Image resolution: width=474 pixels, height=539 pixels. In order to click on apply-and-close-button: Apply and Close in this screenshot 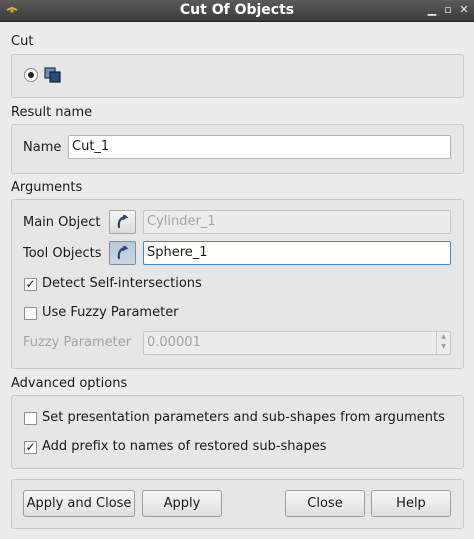, I will do `click(79, 503)`.